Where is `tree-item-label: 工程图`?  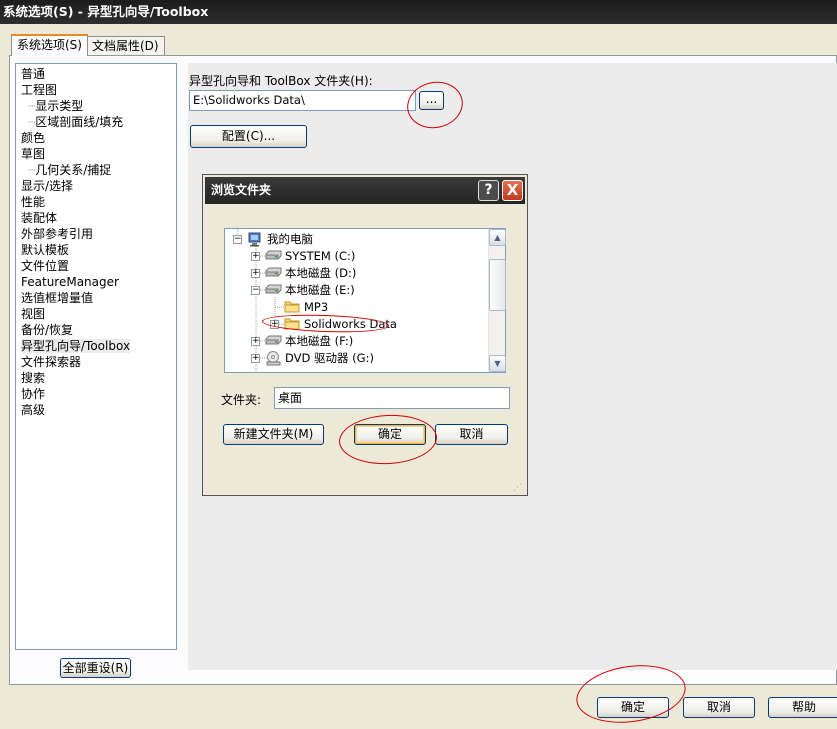
tree-item-label: 工程图 is located at coordinates (39, 90).